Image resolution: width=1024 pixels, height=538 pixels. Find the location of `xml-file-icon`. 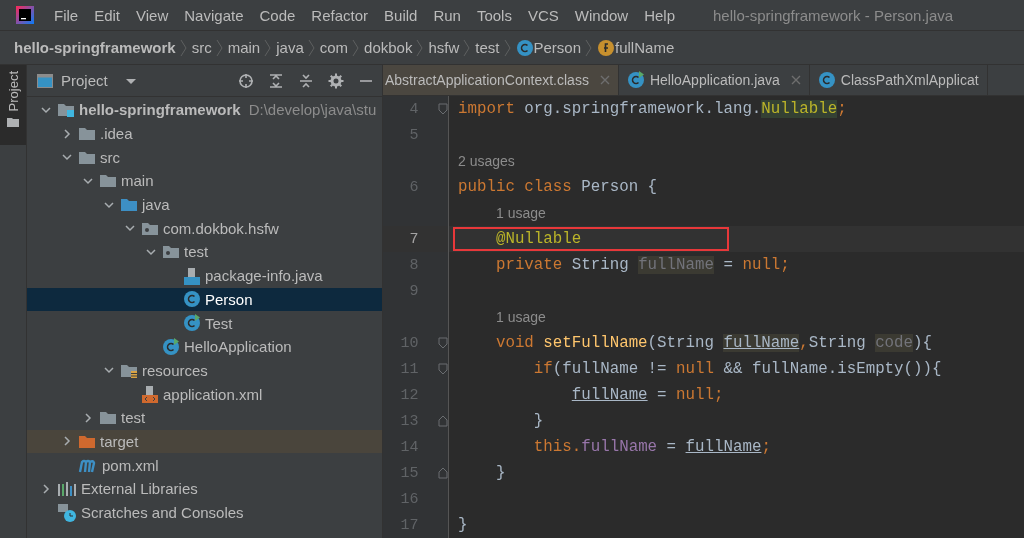

xml-file-icon is located at coordinates (150, 394).